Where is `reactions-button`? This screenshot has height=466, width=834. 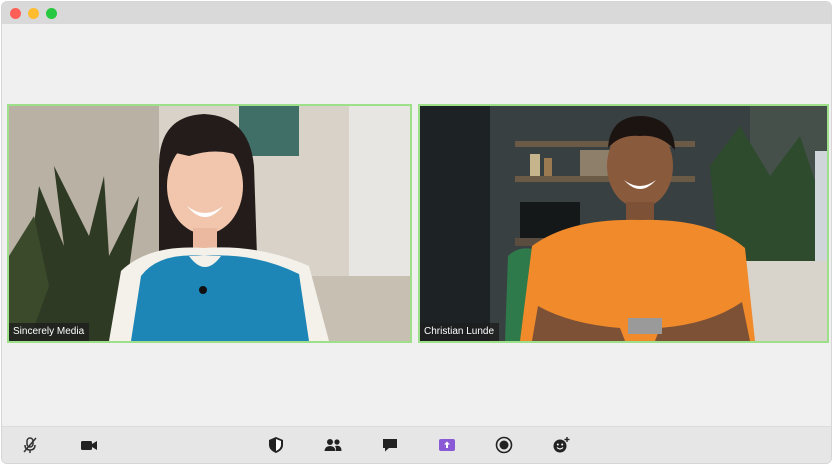 reactions-button is located at coordinates (561, 445).